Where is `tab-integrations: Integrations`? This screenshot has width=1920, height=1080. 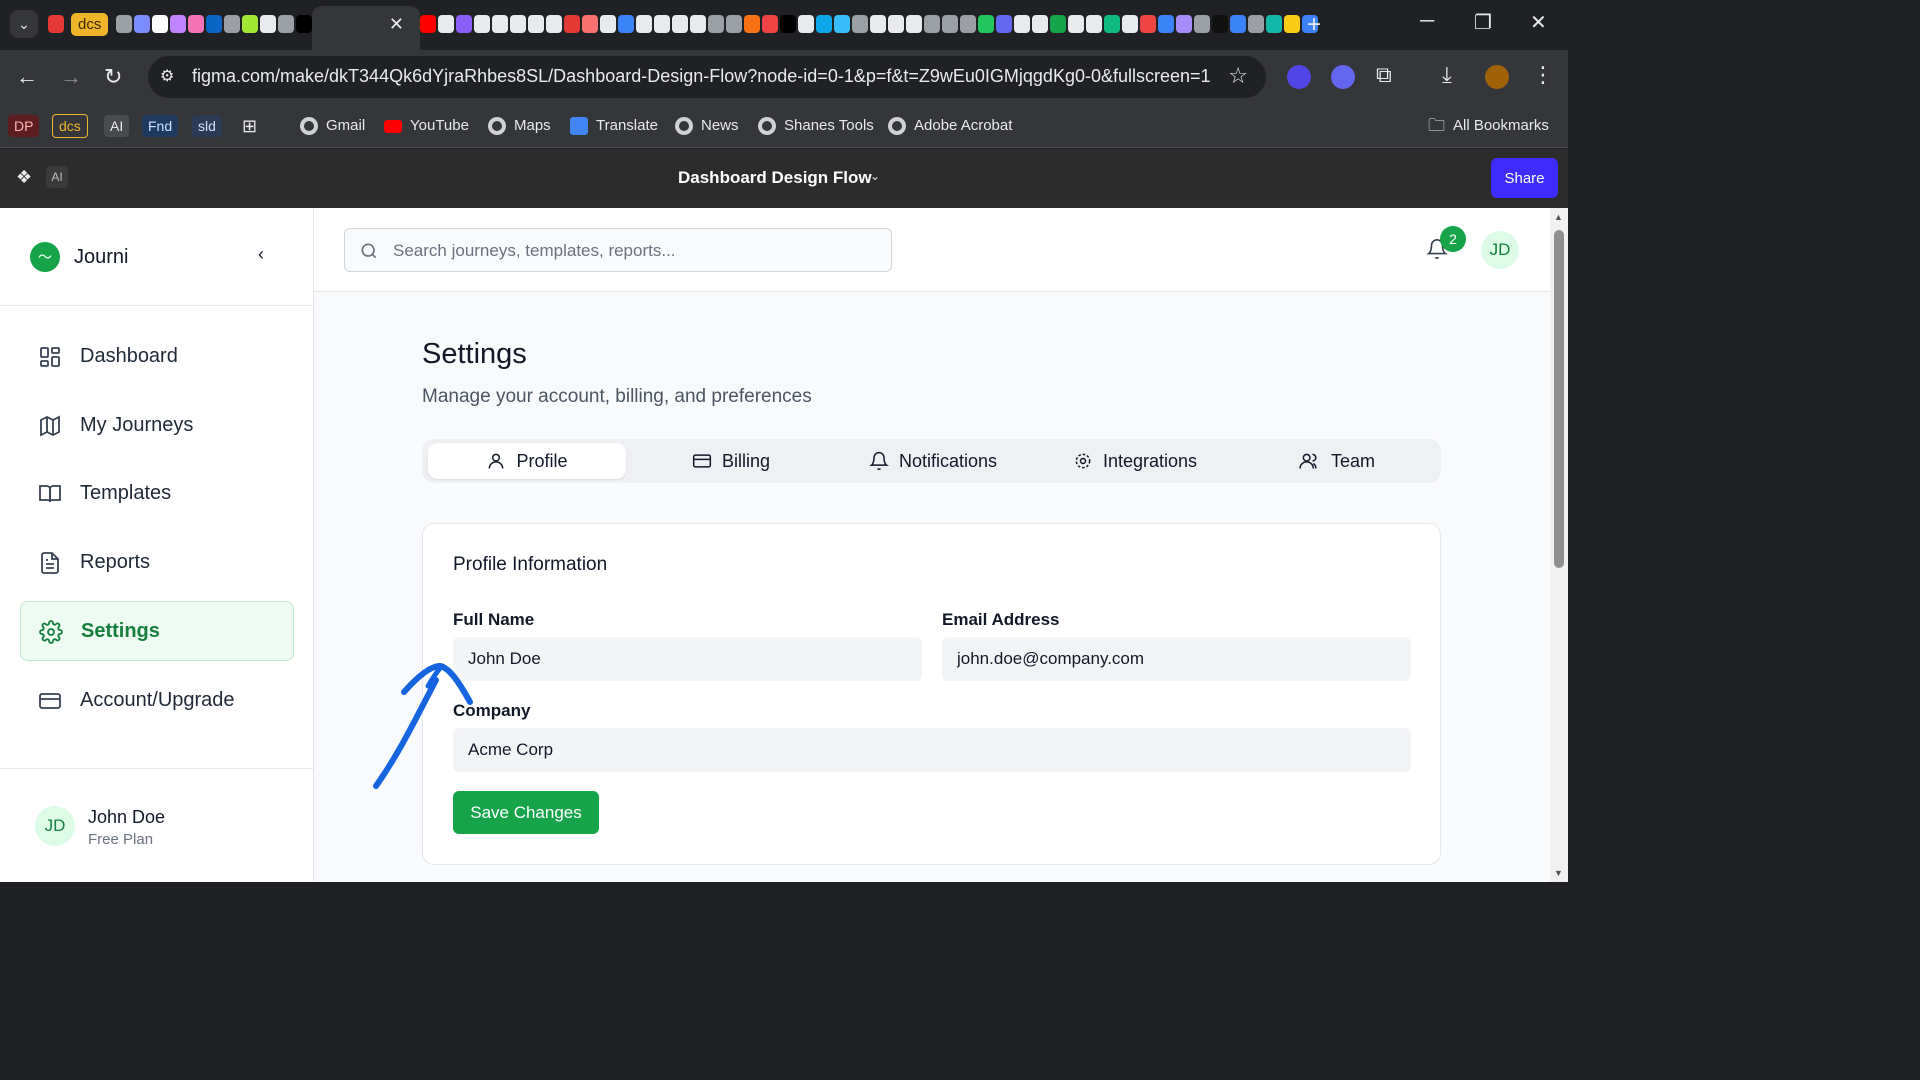 tab-integrations: Integrations is located at coordinates (1135, 461).